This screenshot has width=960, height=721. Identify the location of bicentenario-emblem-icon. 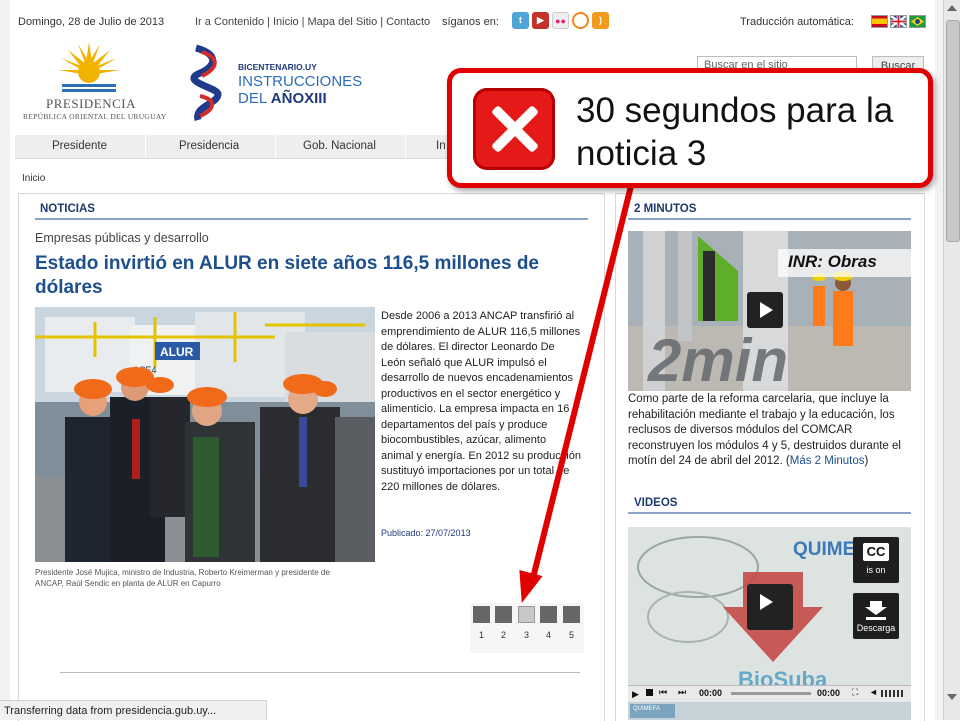
(206, 82).